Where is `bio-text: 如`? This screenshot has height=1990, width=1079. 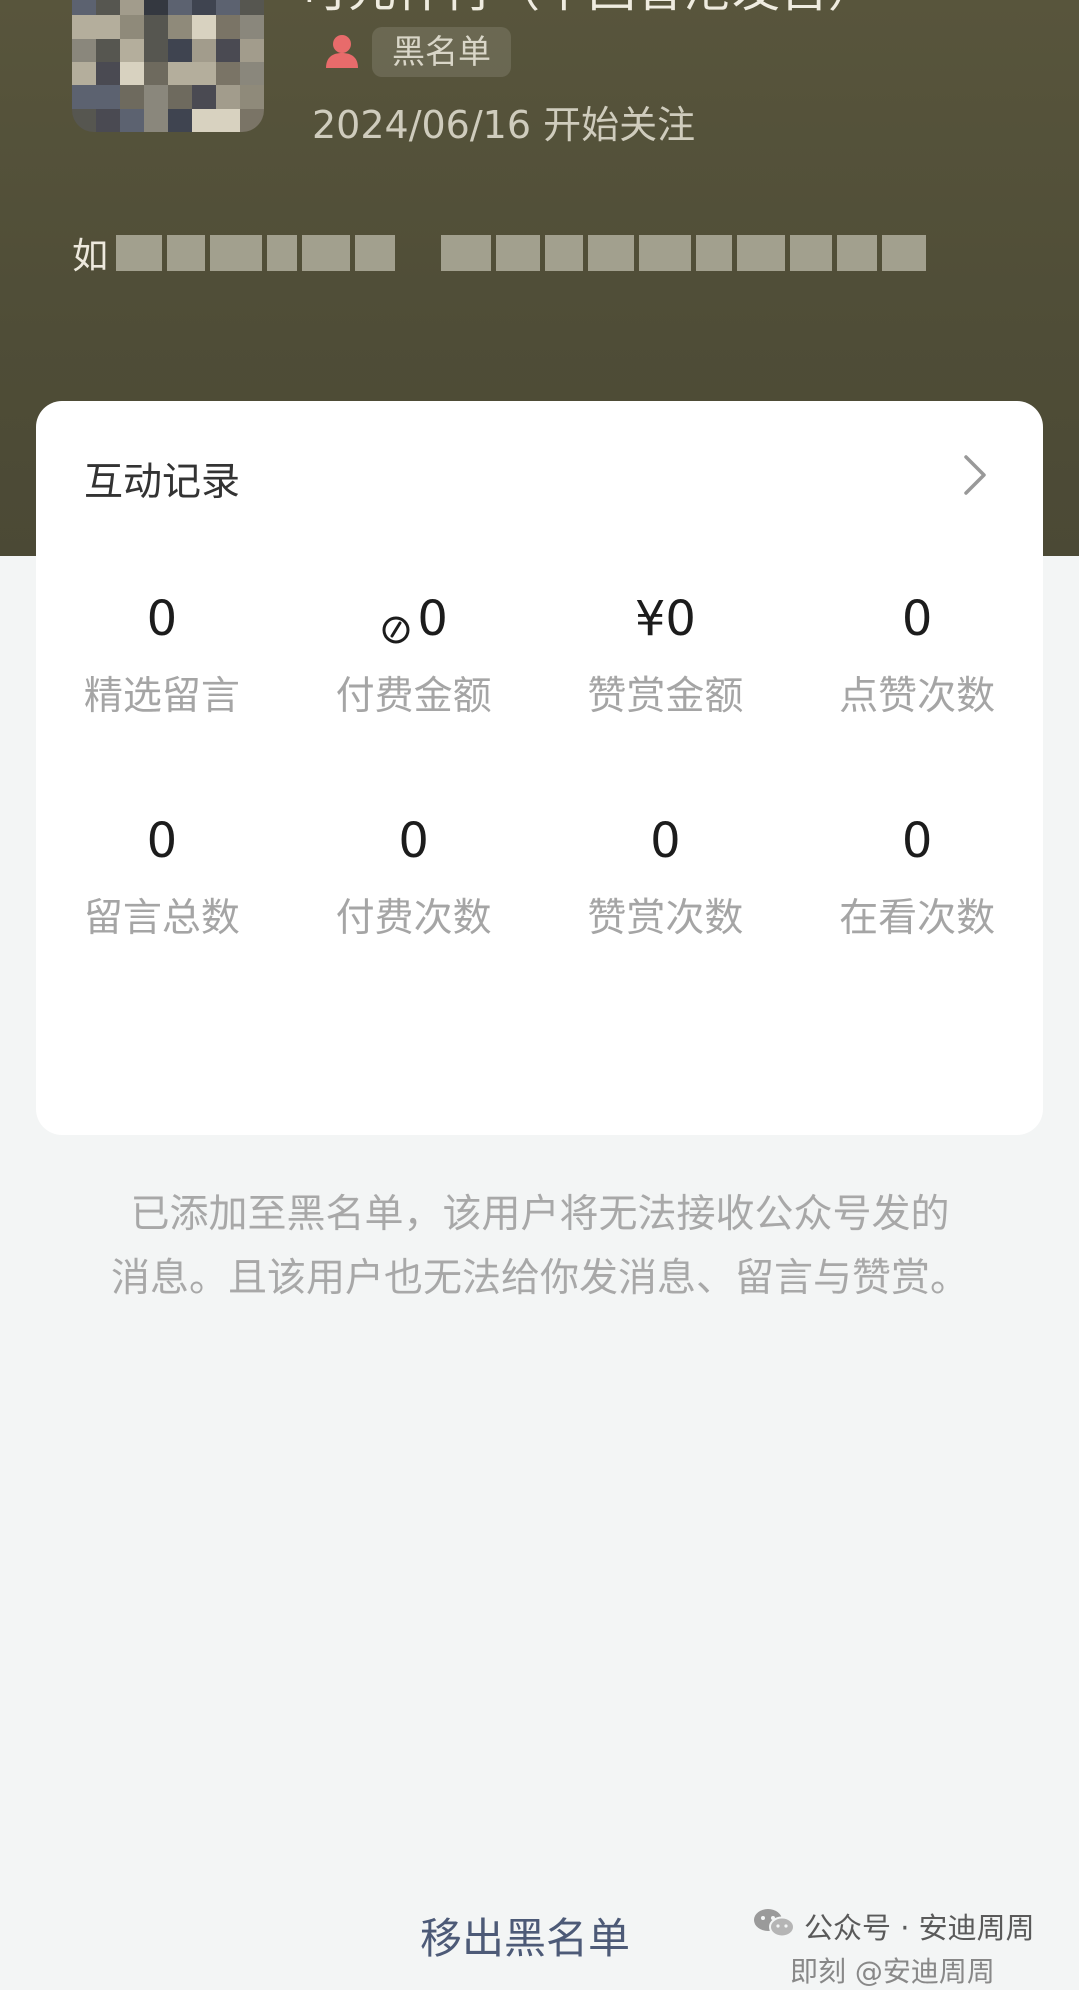
bio-text: 如 is located at coordinates (90, 256).